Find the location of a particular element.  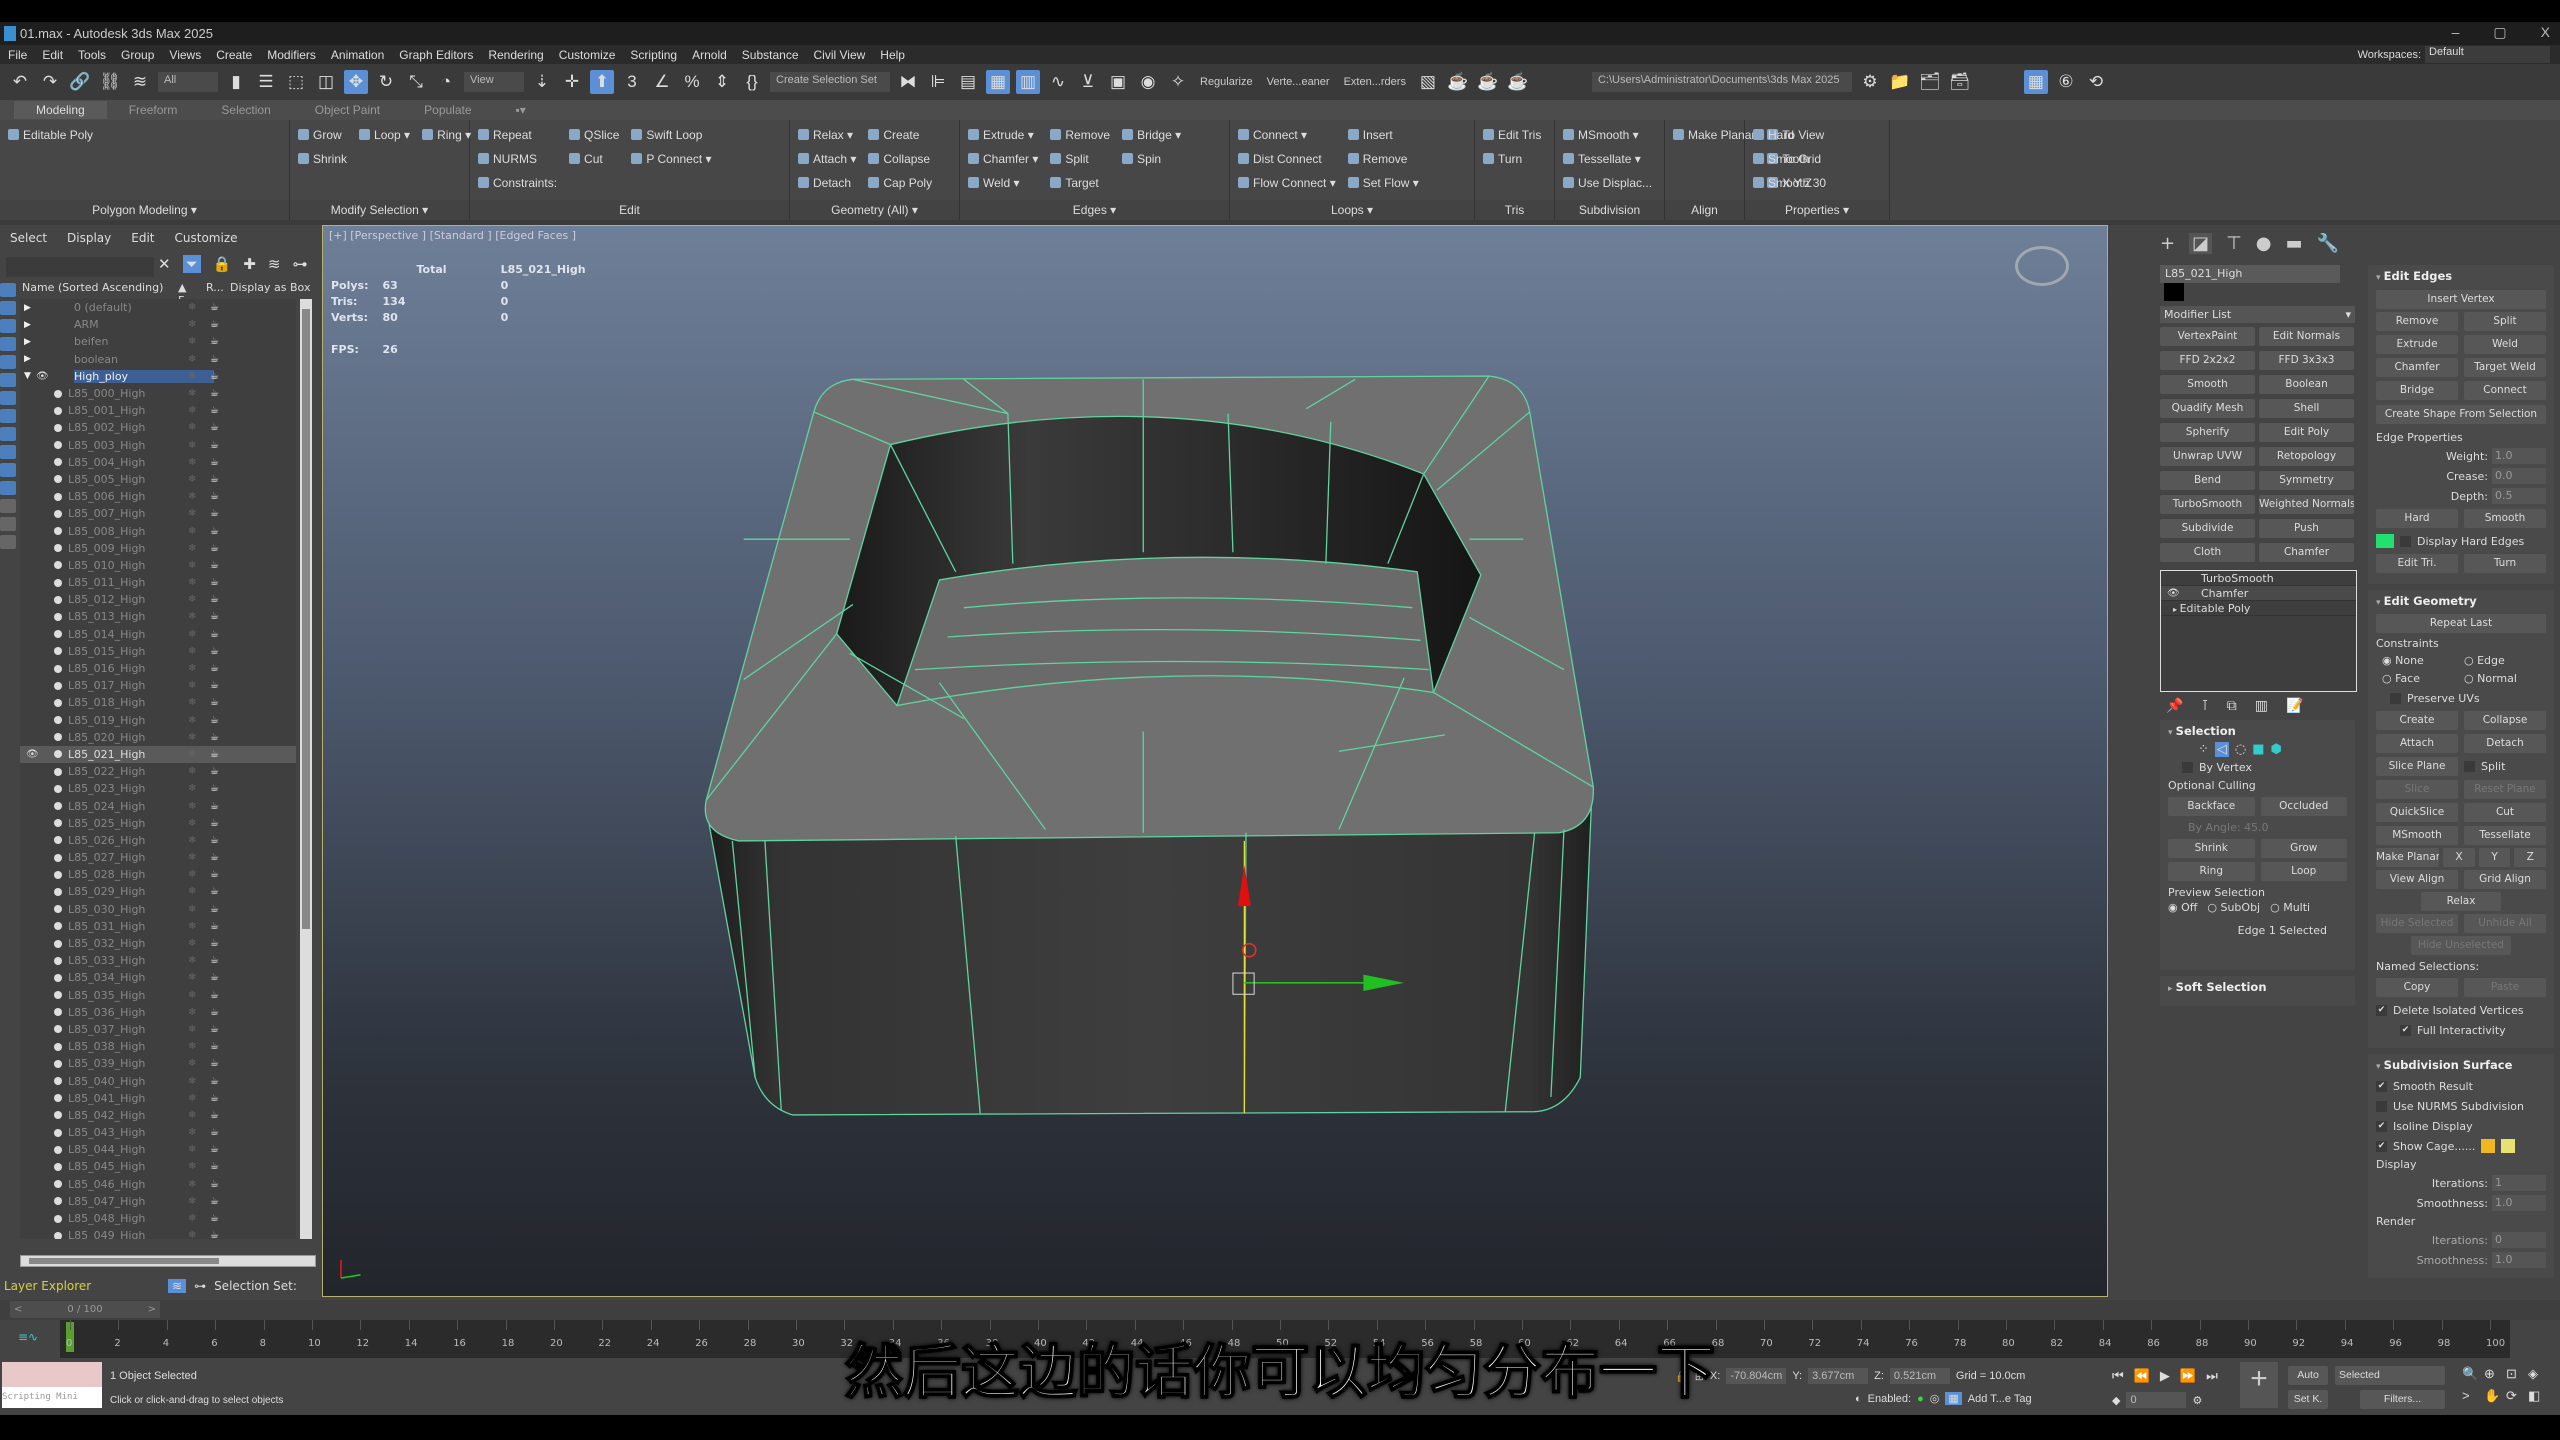

ribbon-item: Detach is located at coordinates (827, 182).